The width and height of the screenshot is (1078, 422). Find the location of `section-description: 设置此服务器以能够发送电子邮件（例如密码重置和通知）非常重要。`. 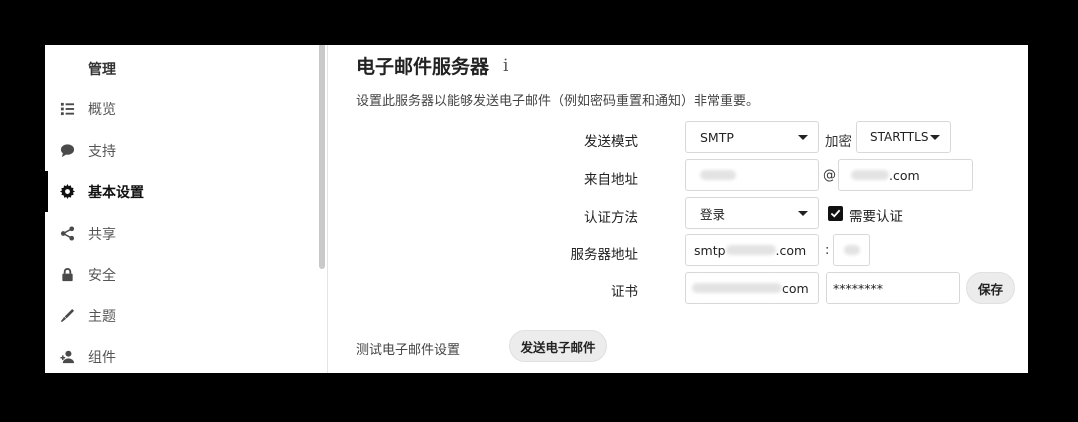

section-description: 设置此服务器以能够发送电子邮件（例如密码重置和通知）非常重要。 is located at coordinates (558, 101).